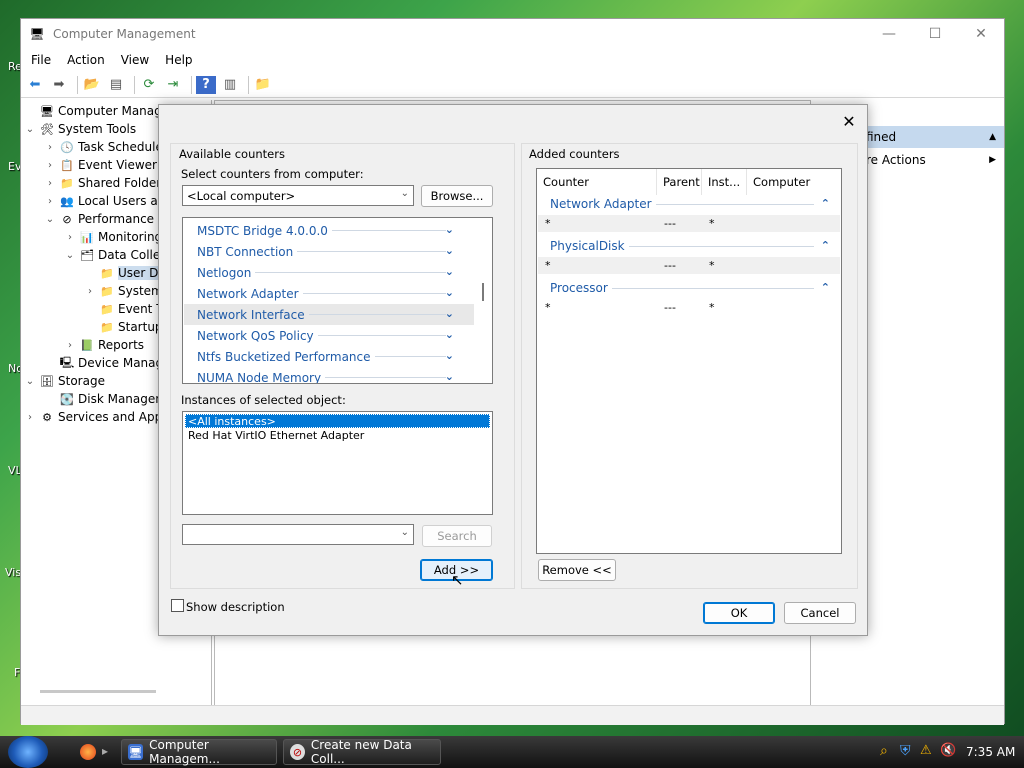 The width and height of the screenshot is (1024, 768). Describe the element at coordinates (849, 121) in the screenshot. I see `dialog-close-button: ✕` at that location.